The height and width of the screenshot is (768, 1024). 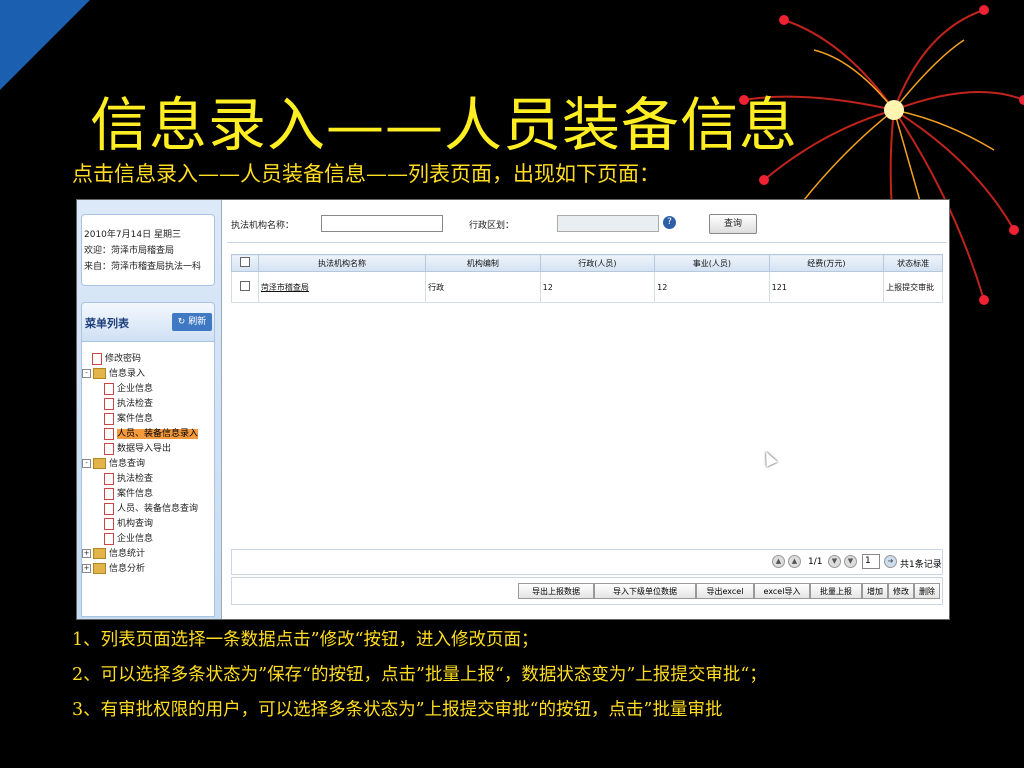 What do you see at coordinates (366, 174) in the screenshot?
I see `slide-subtitle: 点击信息录入——人员装备信息——列表页面，出现如下页面：` at bounding box center [366, 174].